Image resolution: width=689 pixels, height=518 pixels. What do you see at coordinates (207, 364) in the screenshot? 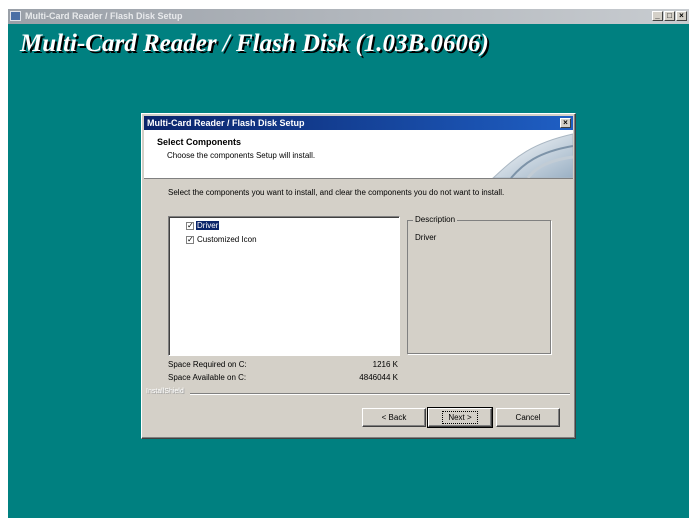
I see `space-required-label: Space Required on C:` at bounding box center [207, 364].